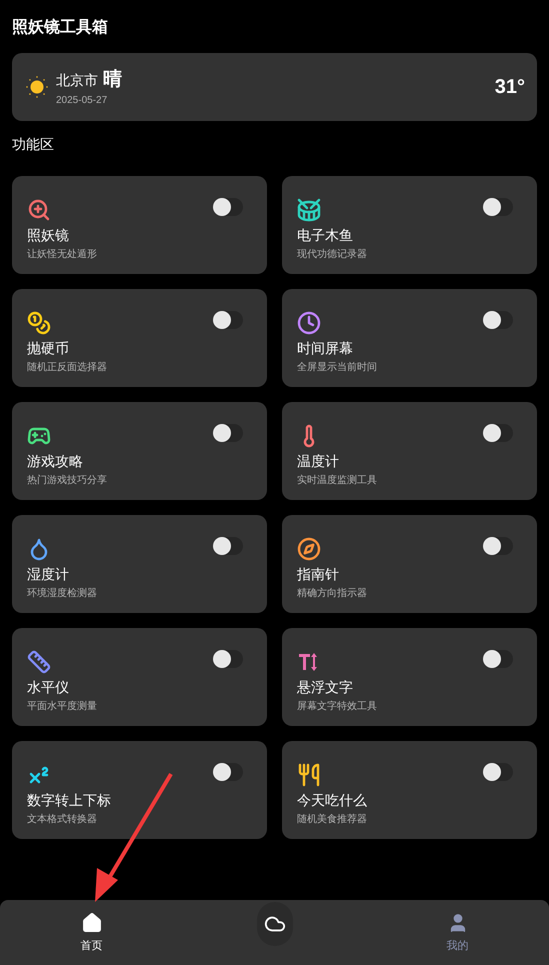 The width and height of the screenshot is (549, 965). I want to click on tool-description: 随机美食推荐器, so click(332, 820).